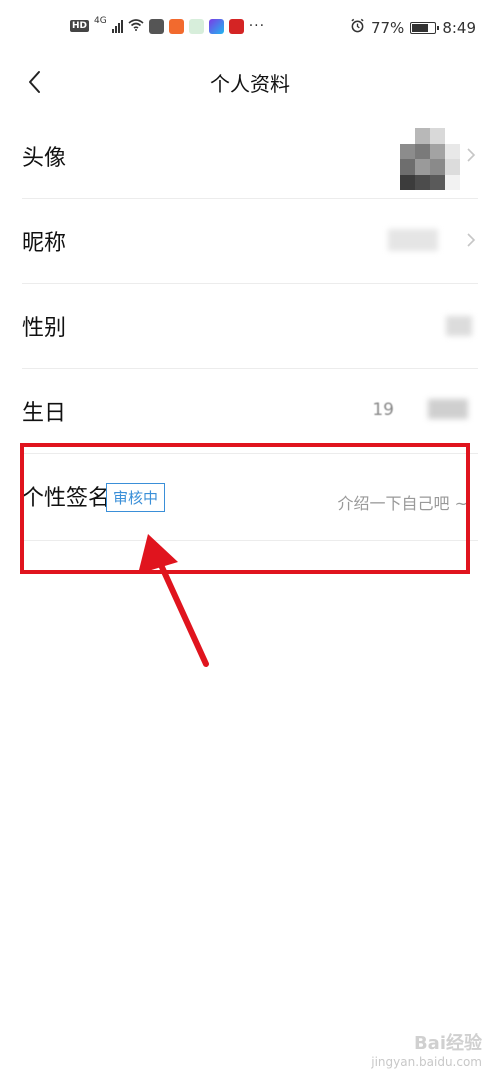 This screenshot has height=1083, width=500. What do you see at coordinates (44, 158) in the screenshot?
I see `row-label: 头像` at bounding box center [44, 158].